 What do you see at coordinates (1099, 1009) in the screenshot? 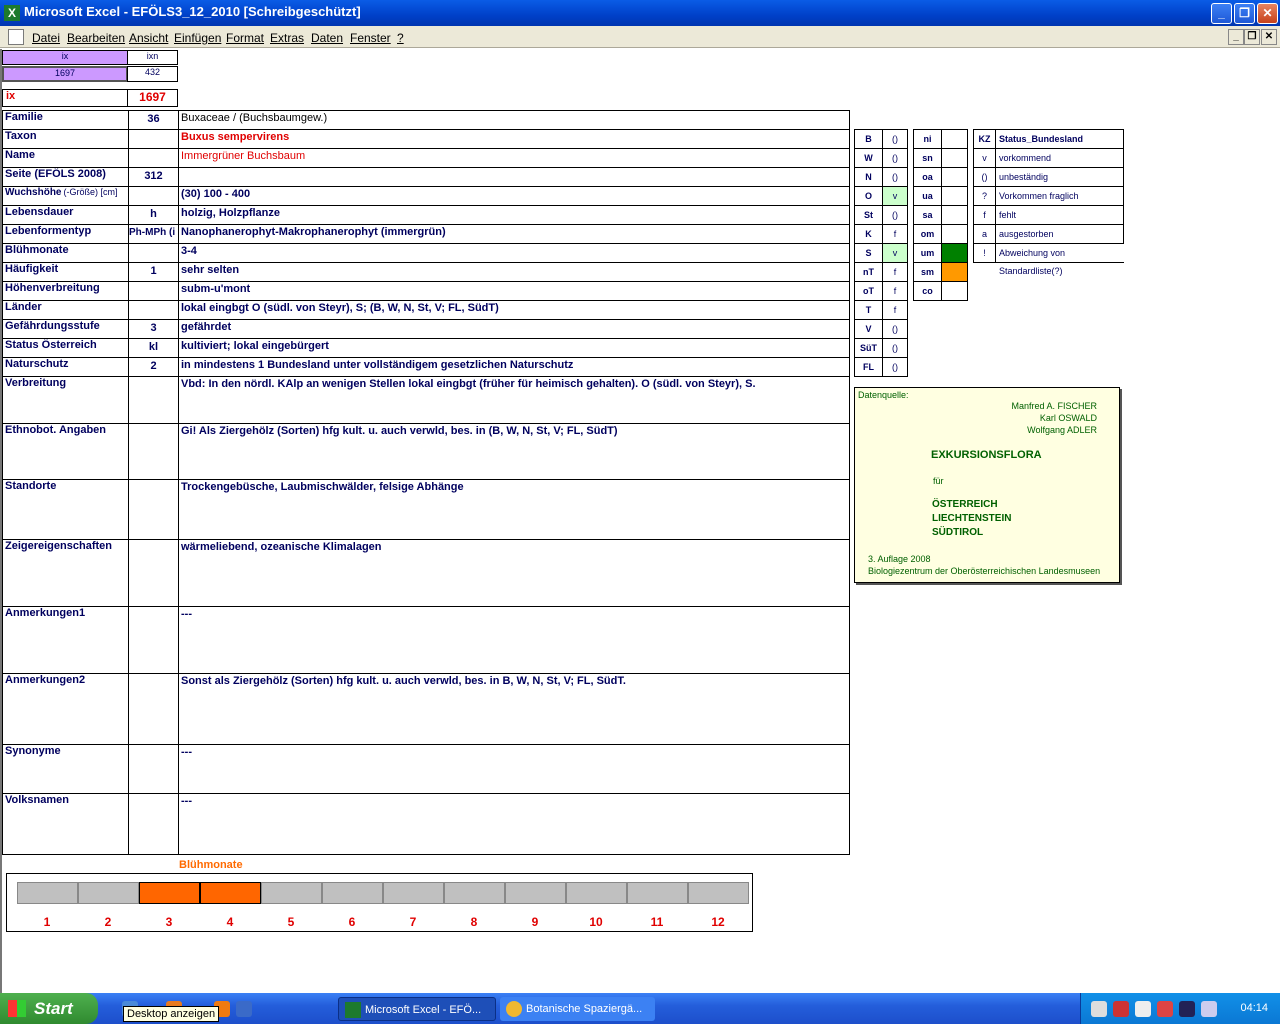
I see `network-icon` at bounding box center [1099, 1009].